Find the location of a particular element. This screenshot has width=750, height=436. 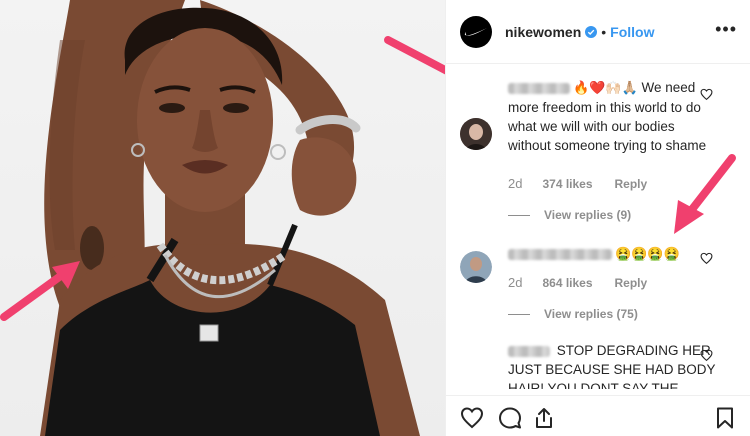

bookmark-icon is located at coordinates (725, 418).